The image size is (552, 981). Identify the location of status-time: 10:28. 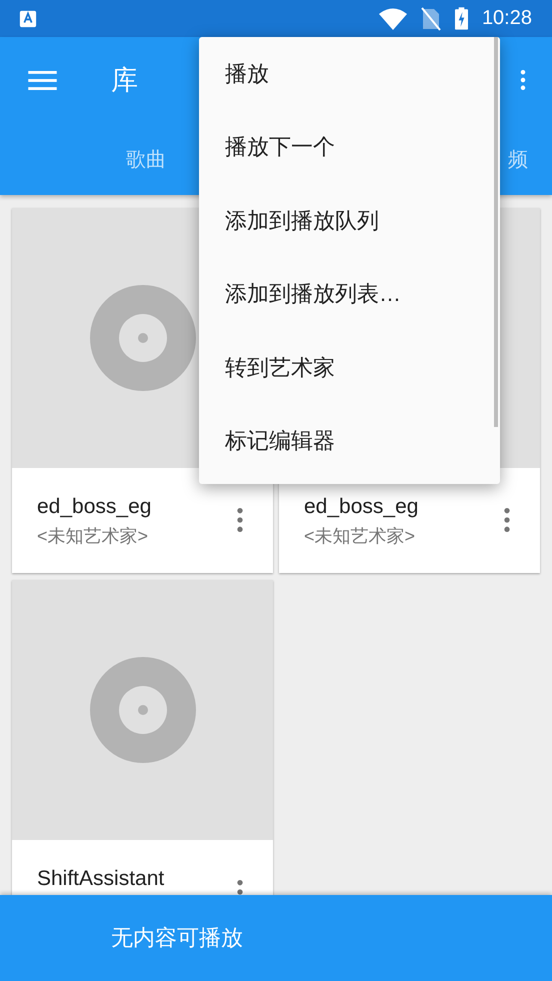
(507, 18).